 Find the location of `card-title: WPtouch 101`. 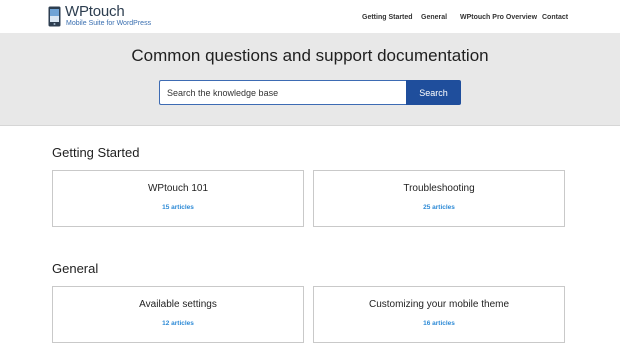

card-title: WPtouch 101 is located at coordinates (178, 188).